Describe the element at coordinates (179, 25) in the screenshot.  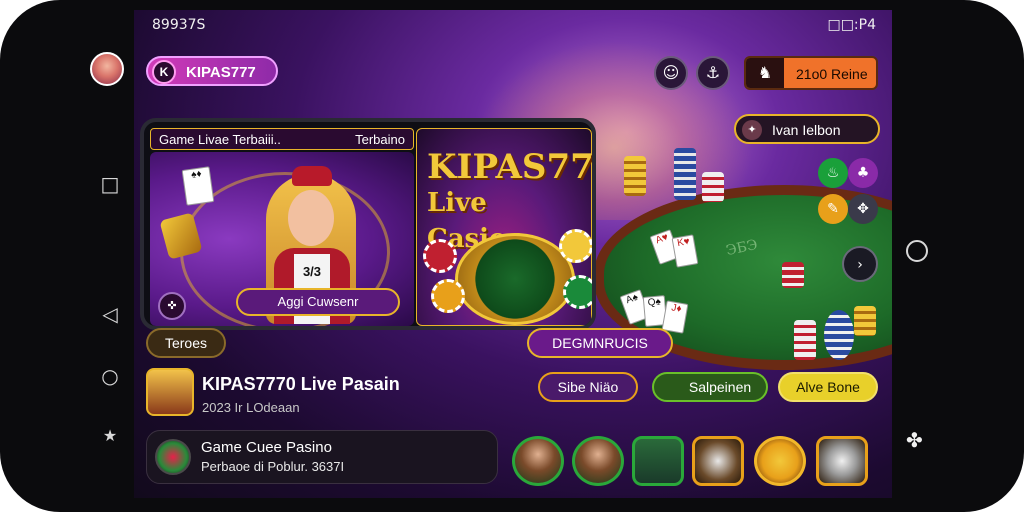
I see `status-left-text: 89937S` at that location.